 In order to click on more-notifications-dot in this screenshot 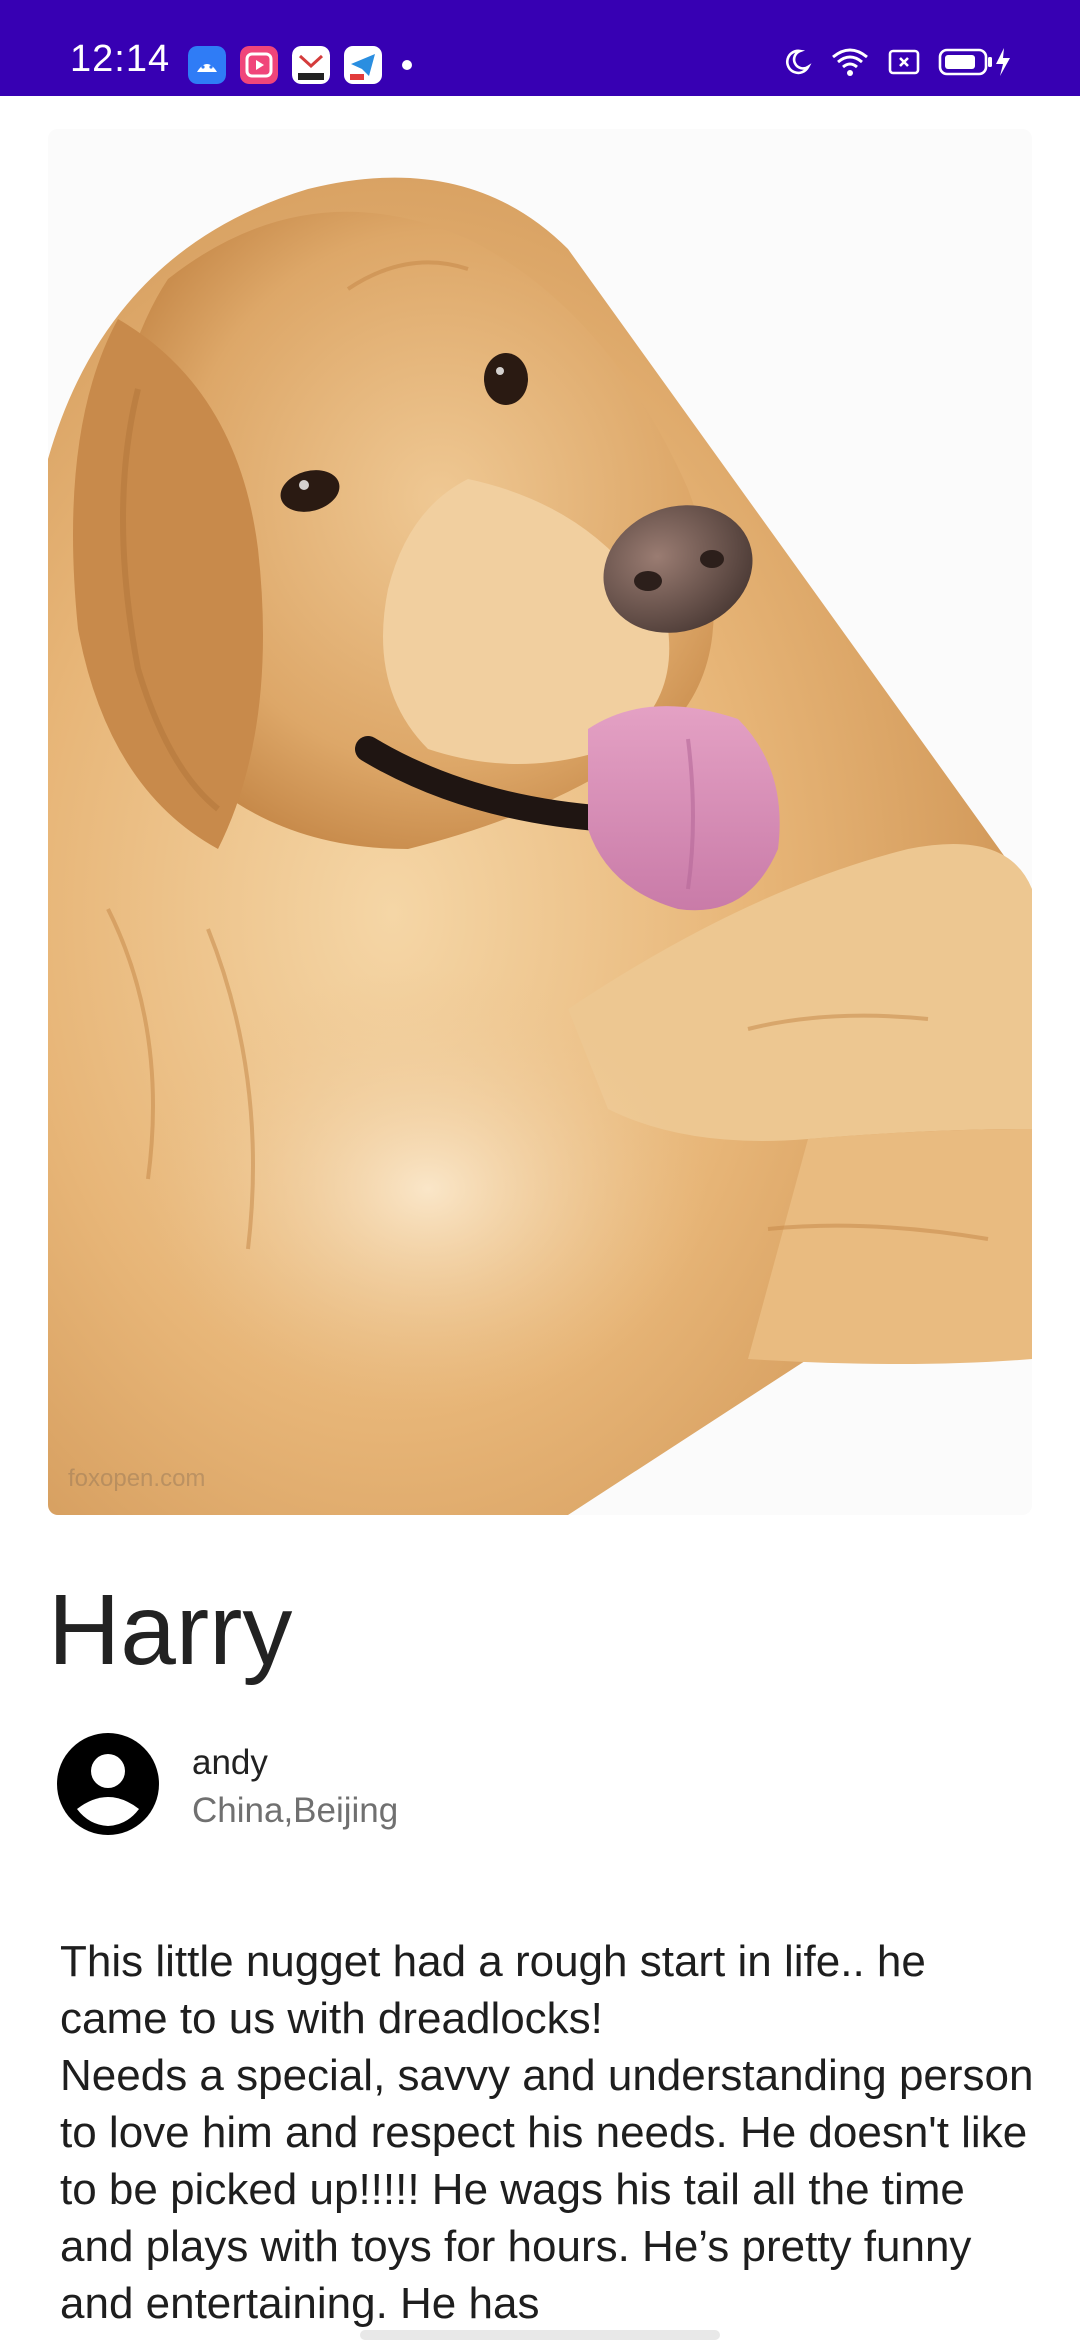, I will do `click(407, 65)`.